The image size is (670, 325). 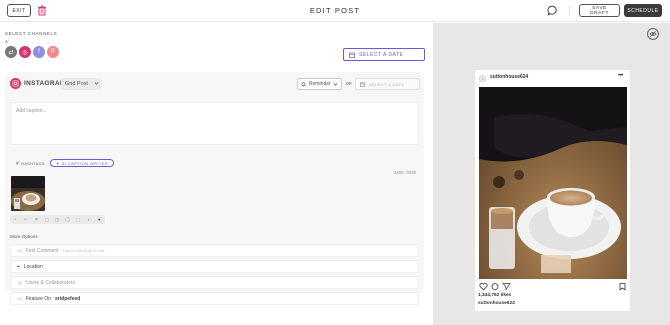 What do you see at coordinates (495, 295) in the screenshot?
I see `likes-count: 1,344,762 likes` at bounding box center [495, 295].